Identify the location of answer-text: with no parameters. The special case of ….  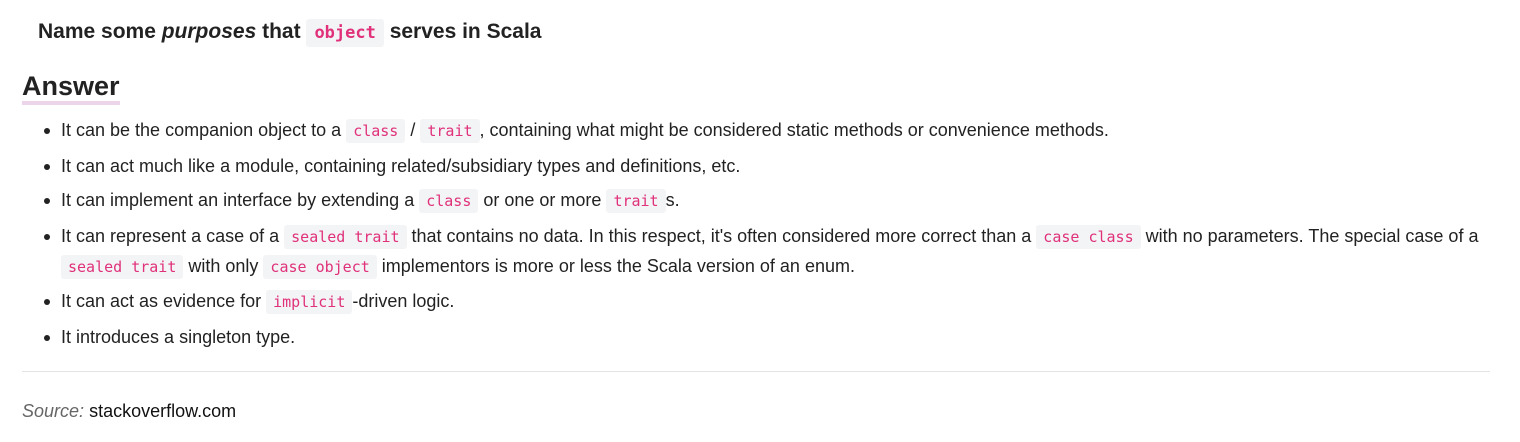
(1309, 235).